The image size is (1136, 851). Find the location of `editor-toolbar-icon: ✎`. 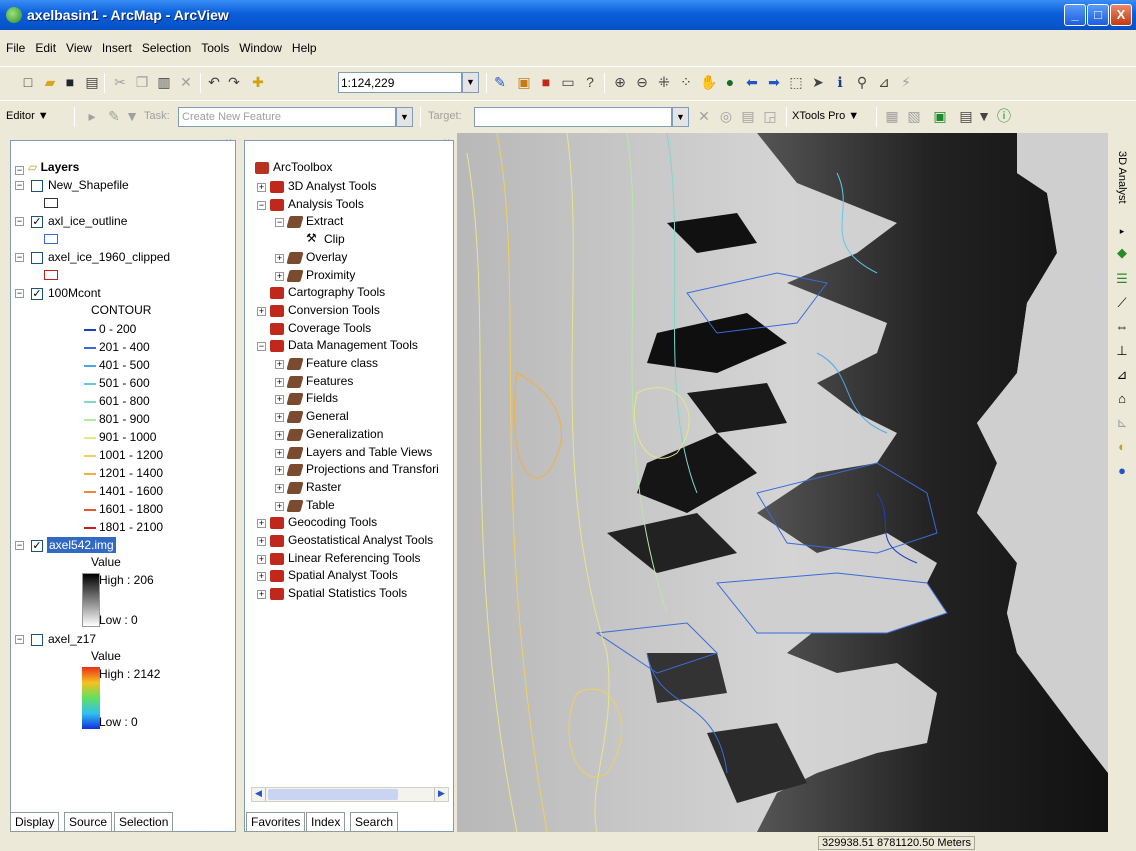

editor-toolbar-icon: ✎ is located at coordinates (500, 82).